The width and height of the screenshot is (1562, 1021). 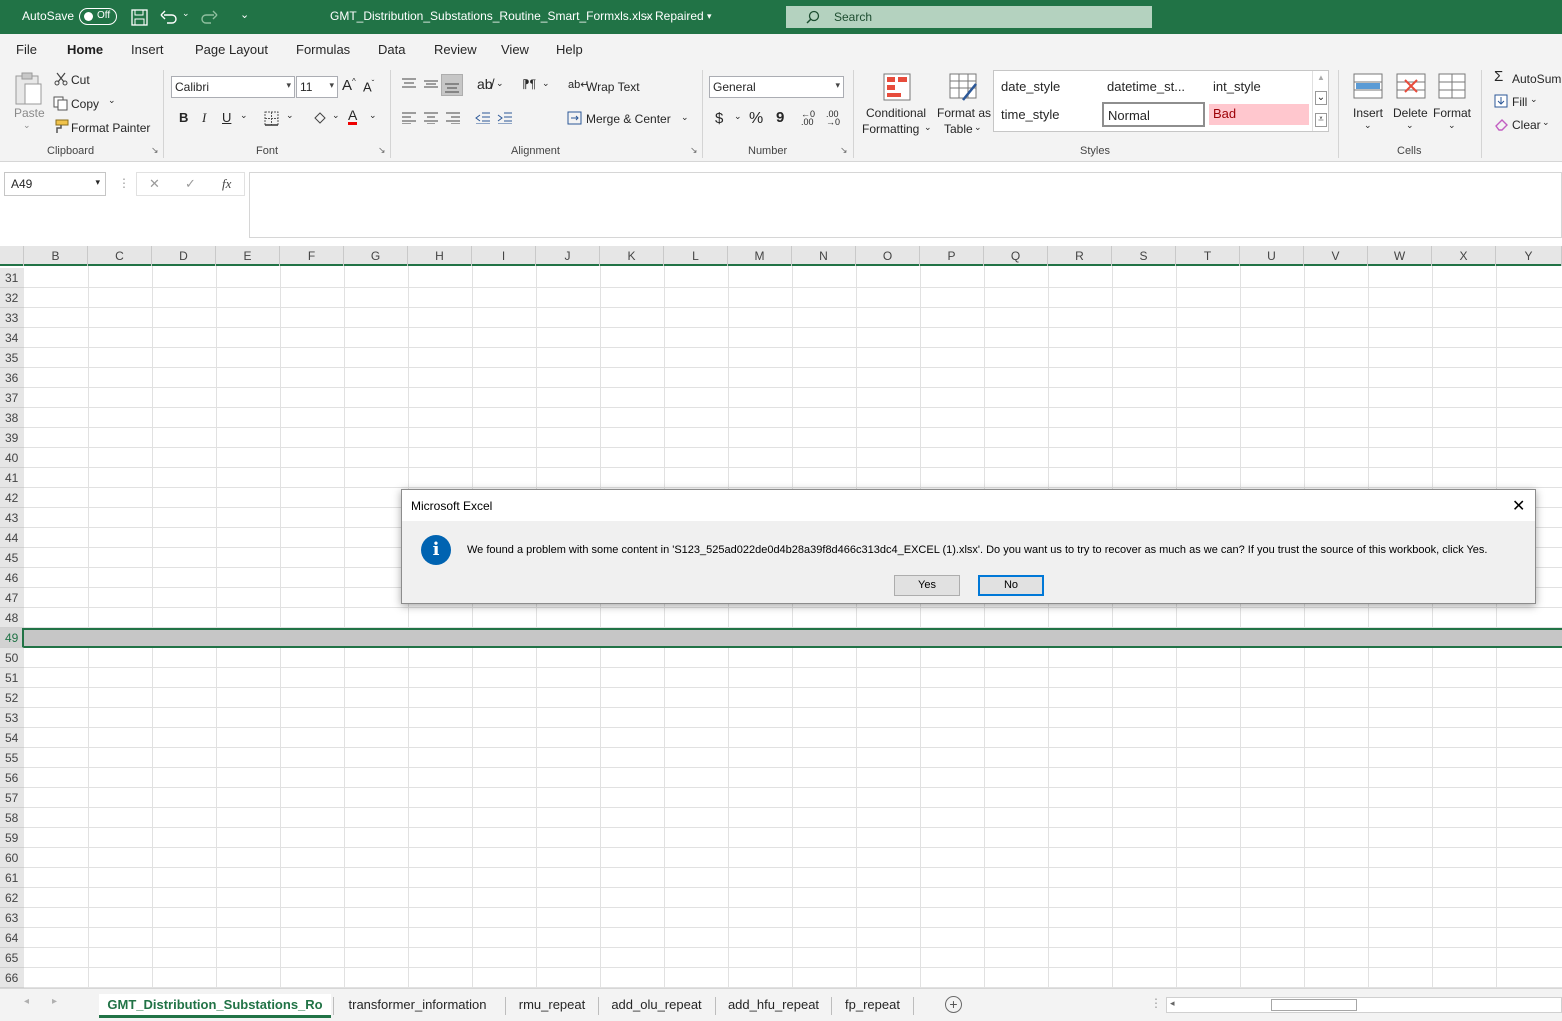 I want to click on font-color-dropdown-icon: ⌄, so click(x=373, y=115).